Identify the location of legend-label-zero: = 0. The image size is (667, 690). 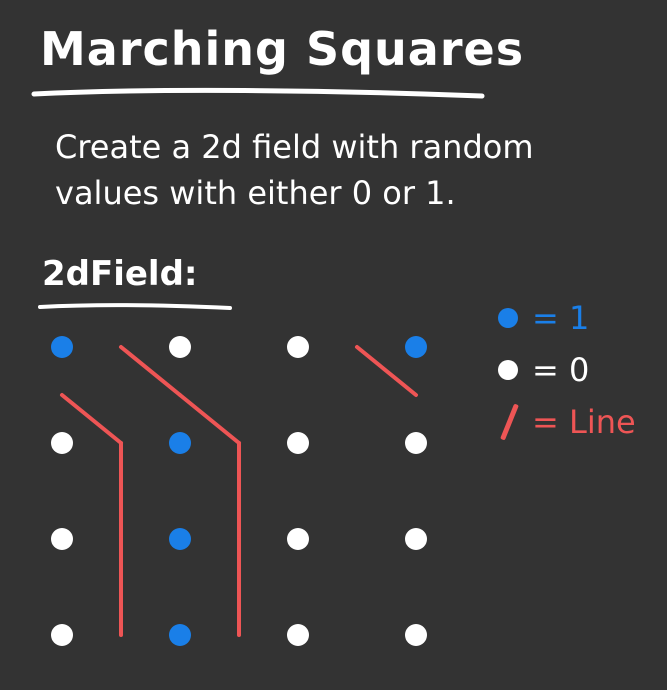
(561, 370).